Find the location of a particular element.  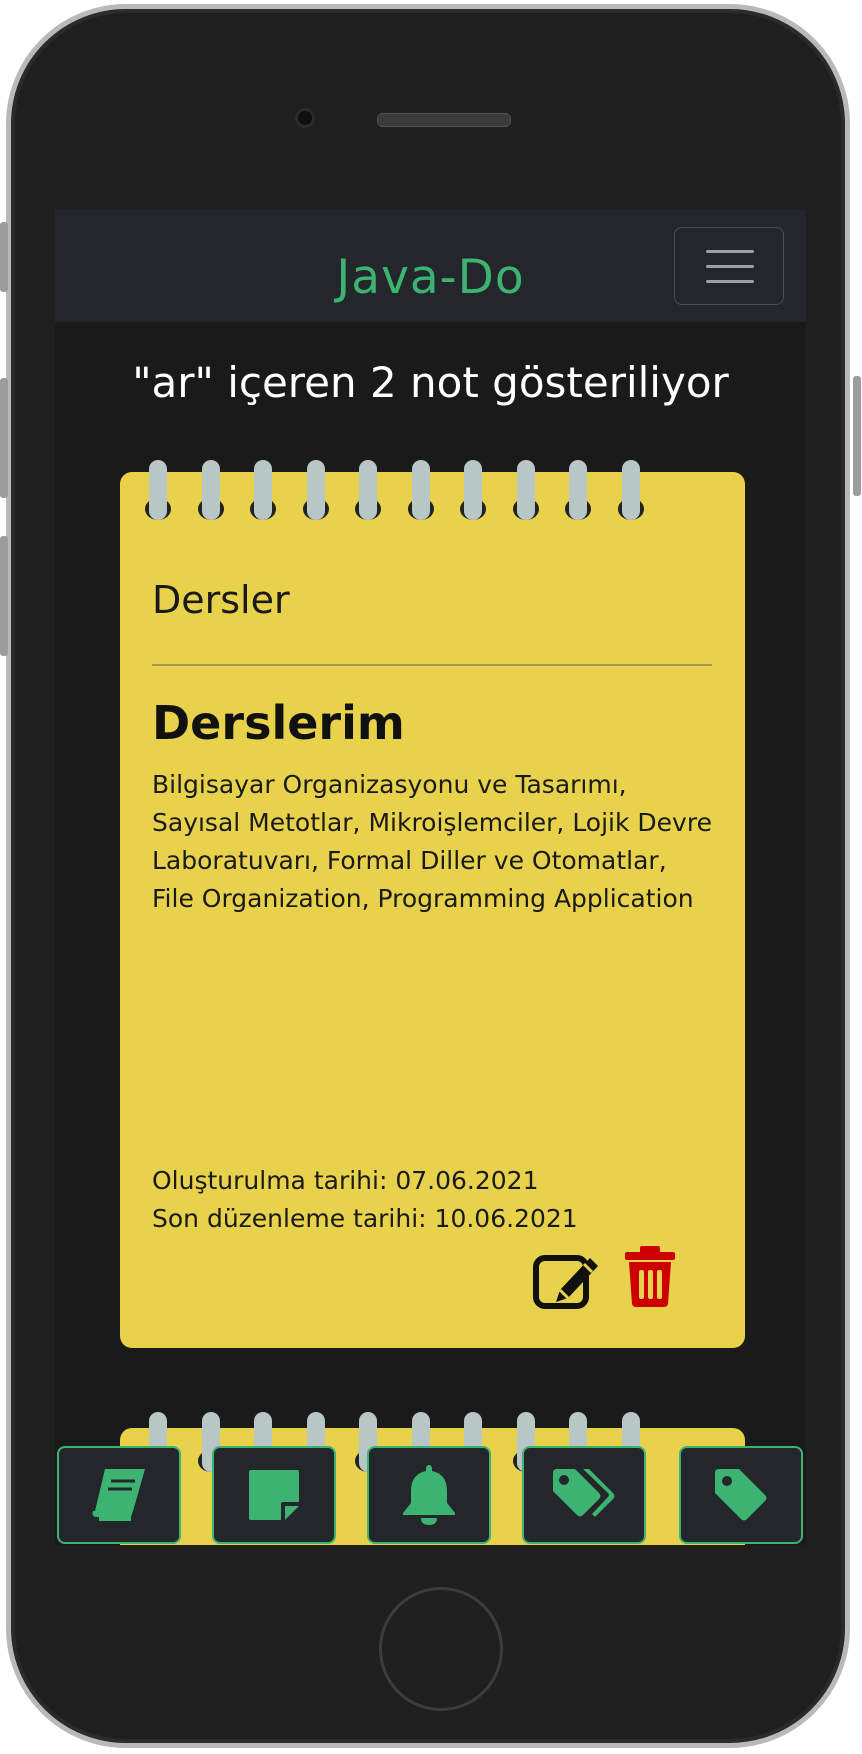

home-button is located at coordinates (441, 1649).